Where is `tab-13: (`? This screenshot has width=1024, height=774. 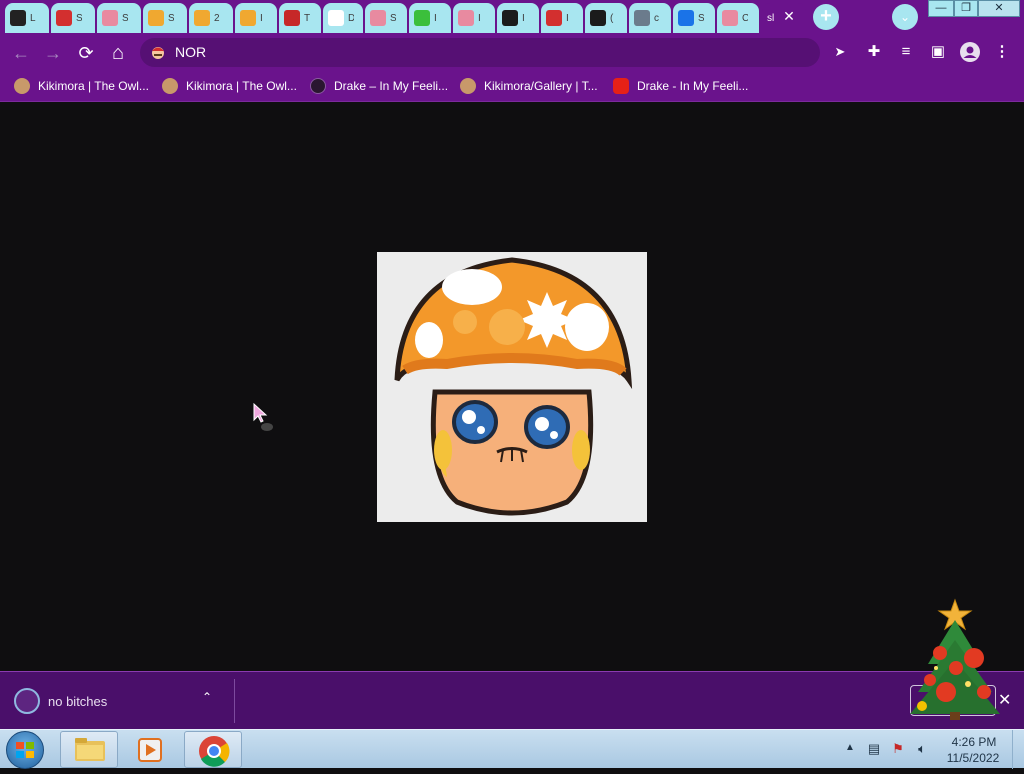 tab-13: ( is located at coordinates (606, 18).